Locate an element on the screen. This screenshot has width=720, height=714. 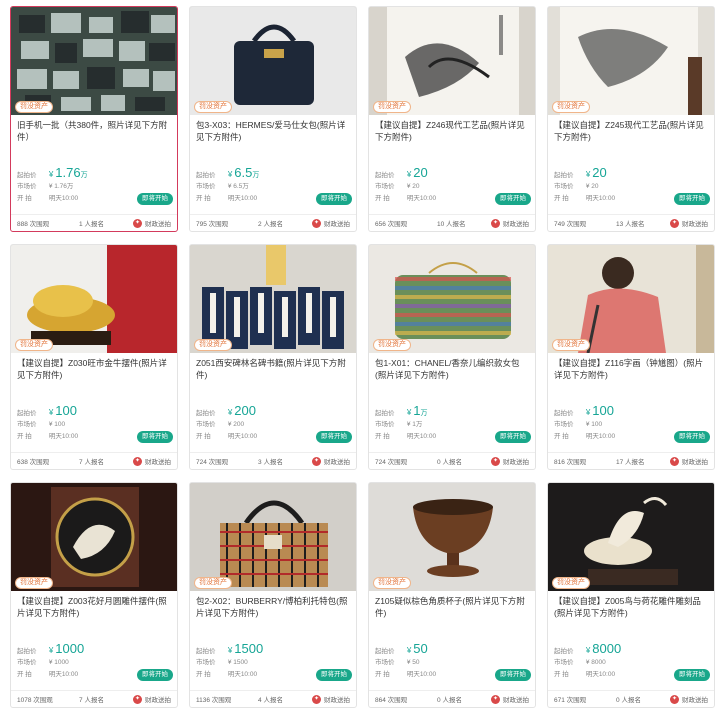
item-title: 【建议自提】Z030旺市金牛摆件(照片详见下方附件) is located at coordinates (94, 374).